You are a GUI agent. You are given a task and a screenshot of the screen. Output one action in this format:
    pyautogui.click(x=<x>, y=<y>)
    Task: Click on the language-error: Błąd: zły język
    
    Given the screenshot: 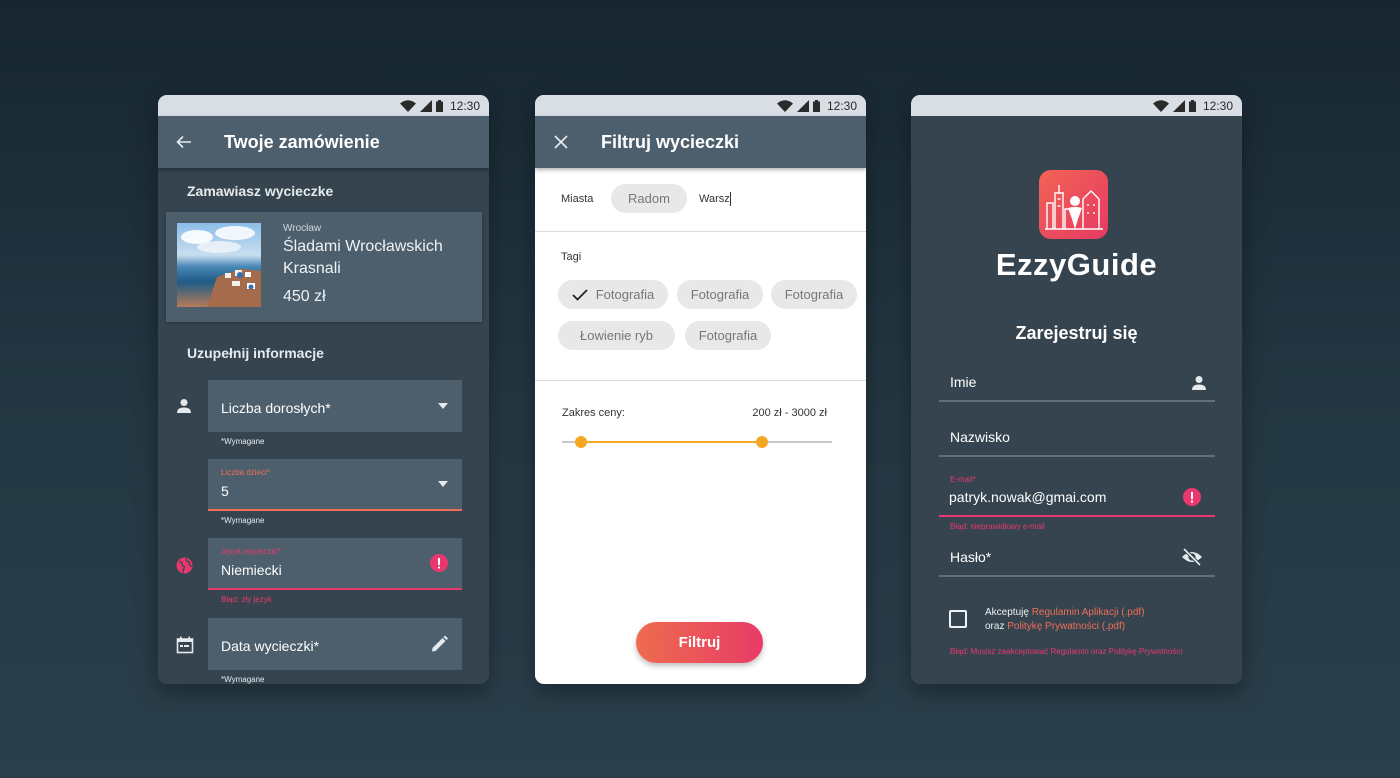 What is the action you would take?
    pyautogui.click(x=246, y=599)
    